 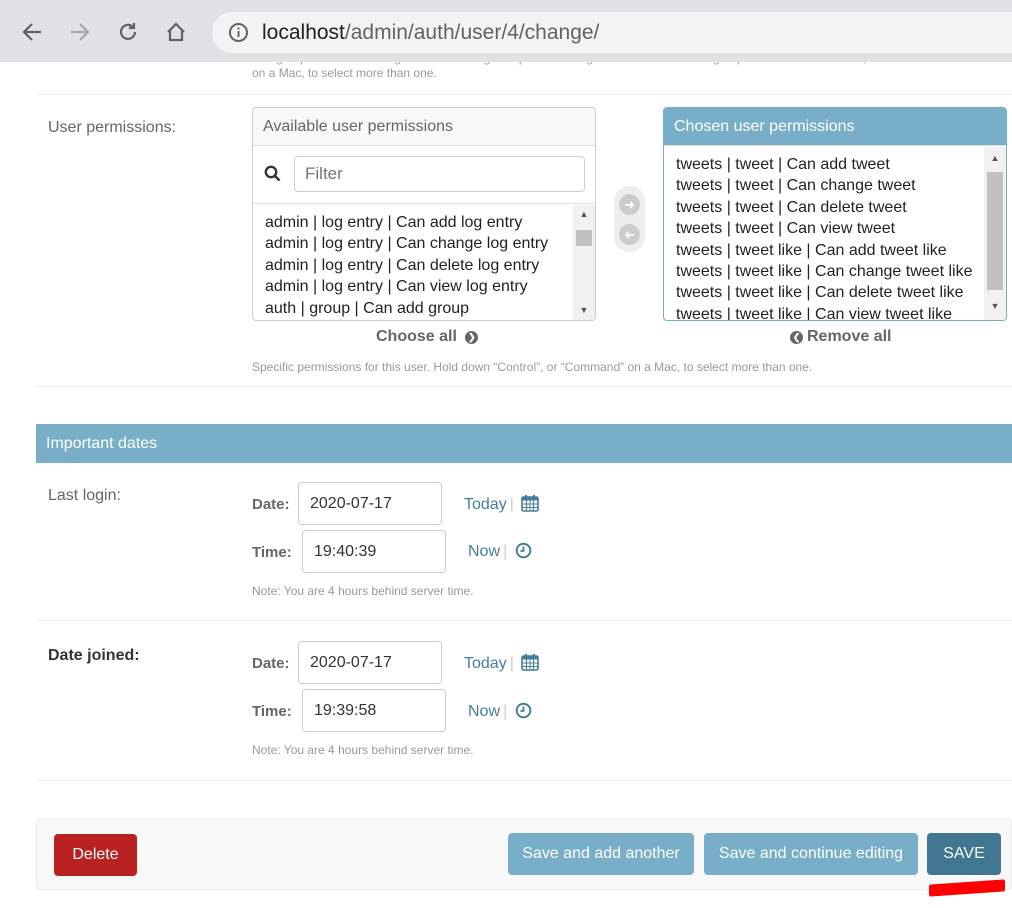 What do you see at coordinates (524, 443) in the screenshot?
I see `important-dates-header: Important dates` at bounding box center [524, 443].